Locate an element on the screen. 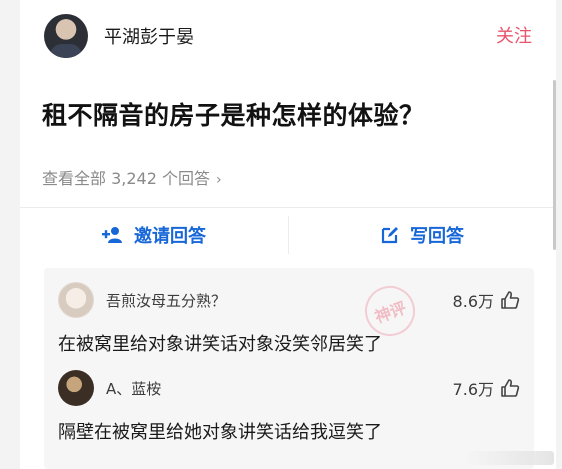 This screenshot has width=562, height=469. invite-answer-button: 邀请回答 is located at coordinates (154, 235).